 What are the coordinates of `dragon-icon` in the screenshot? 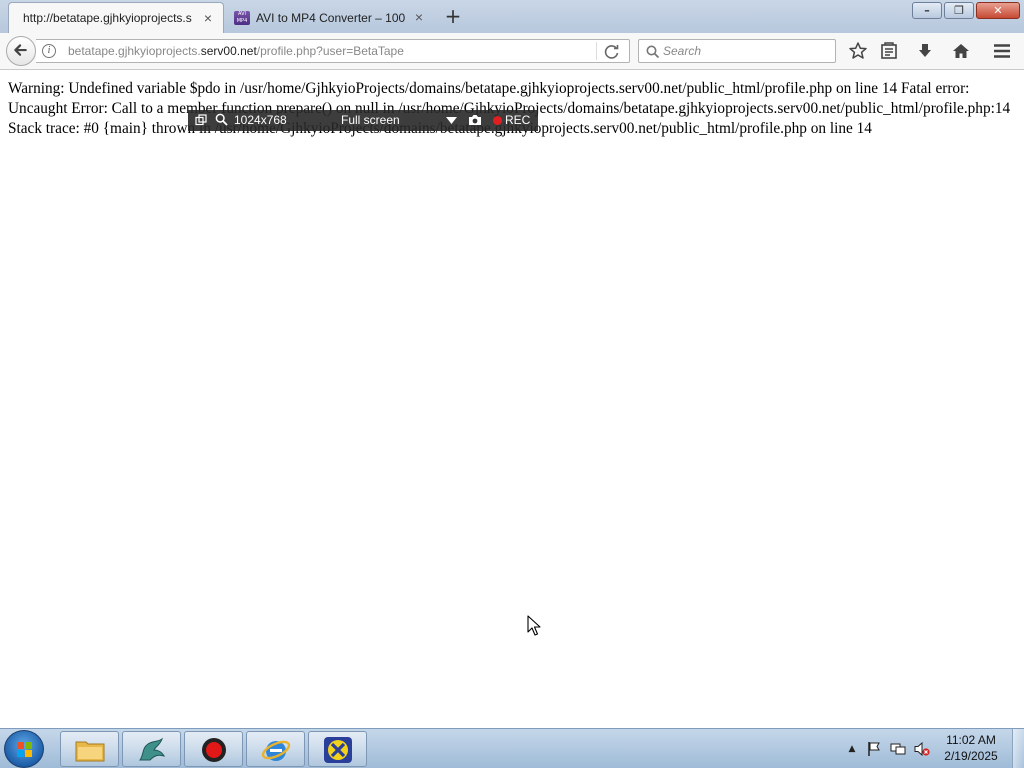 It's located at (152, 749).